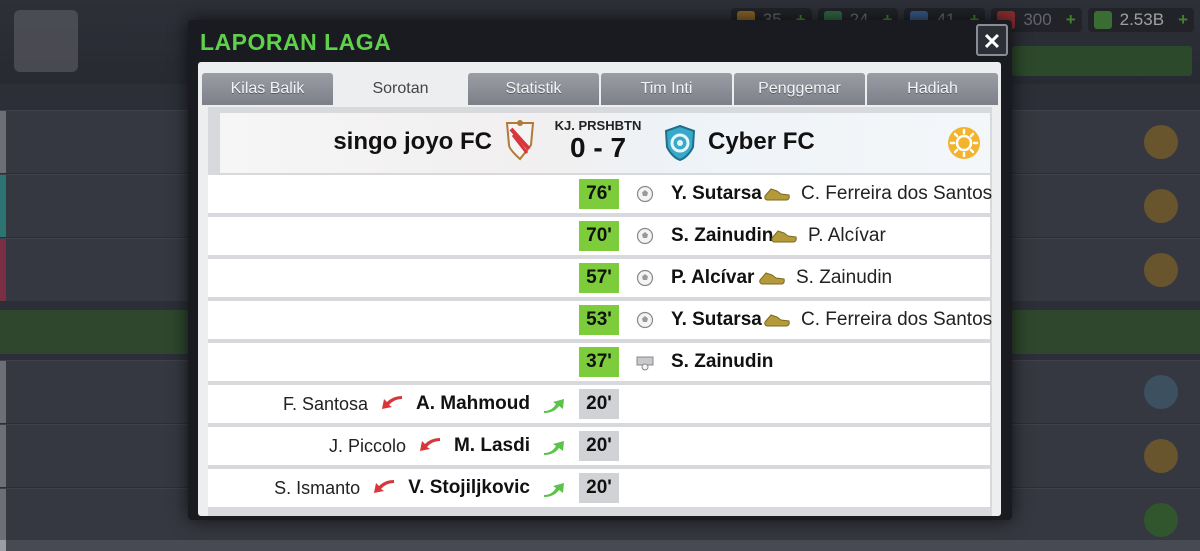 Image resolution: width=1200 pixels, height=551 pixels. I want to click on away-team-crest-icon, so click(680, 143).